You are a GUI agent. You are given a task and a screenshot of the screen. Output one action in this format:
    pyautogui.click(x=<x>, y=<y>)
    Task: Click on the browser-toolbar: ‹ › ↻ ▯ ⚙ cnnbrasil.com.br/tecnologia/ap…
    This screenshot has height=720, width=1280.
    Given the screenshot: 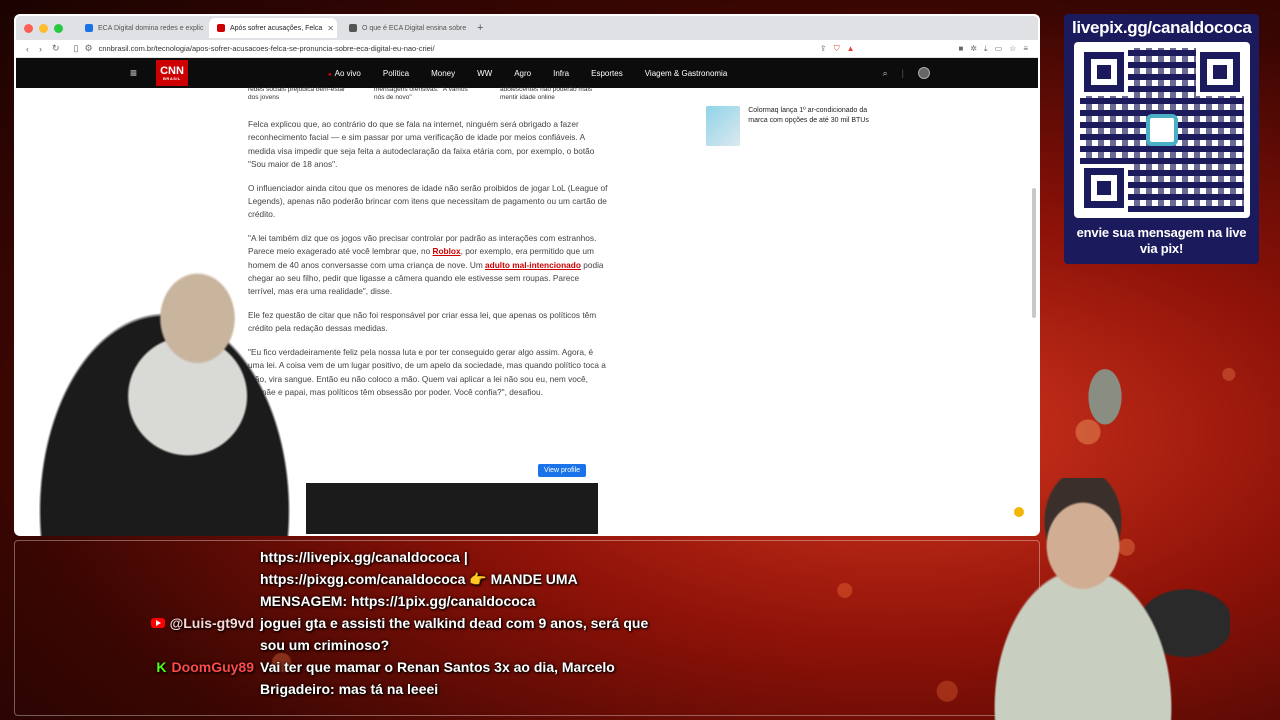 What is the action you would take?
    pyautogui.click(x=527, y=49)
    